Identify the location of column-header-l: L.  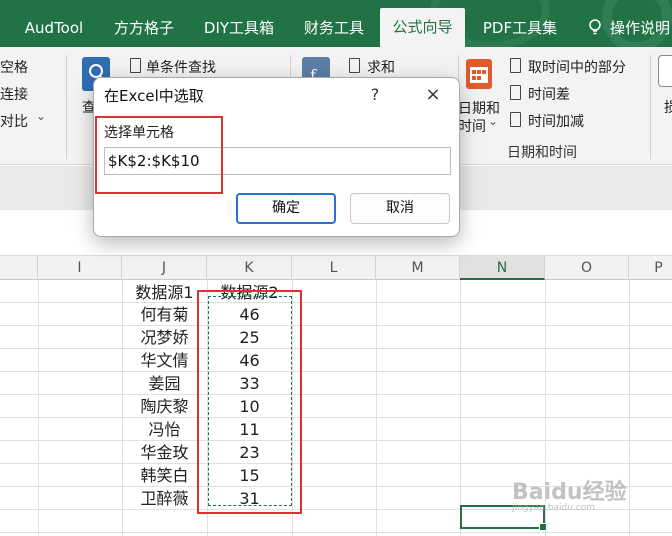
(334, 268).